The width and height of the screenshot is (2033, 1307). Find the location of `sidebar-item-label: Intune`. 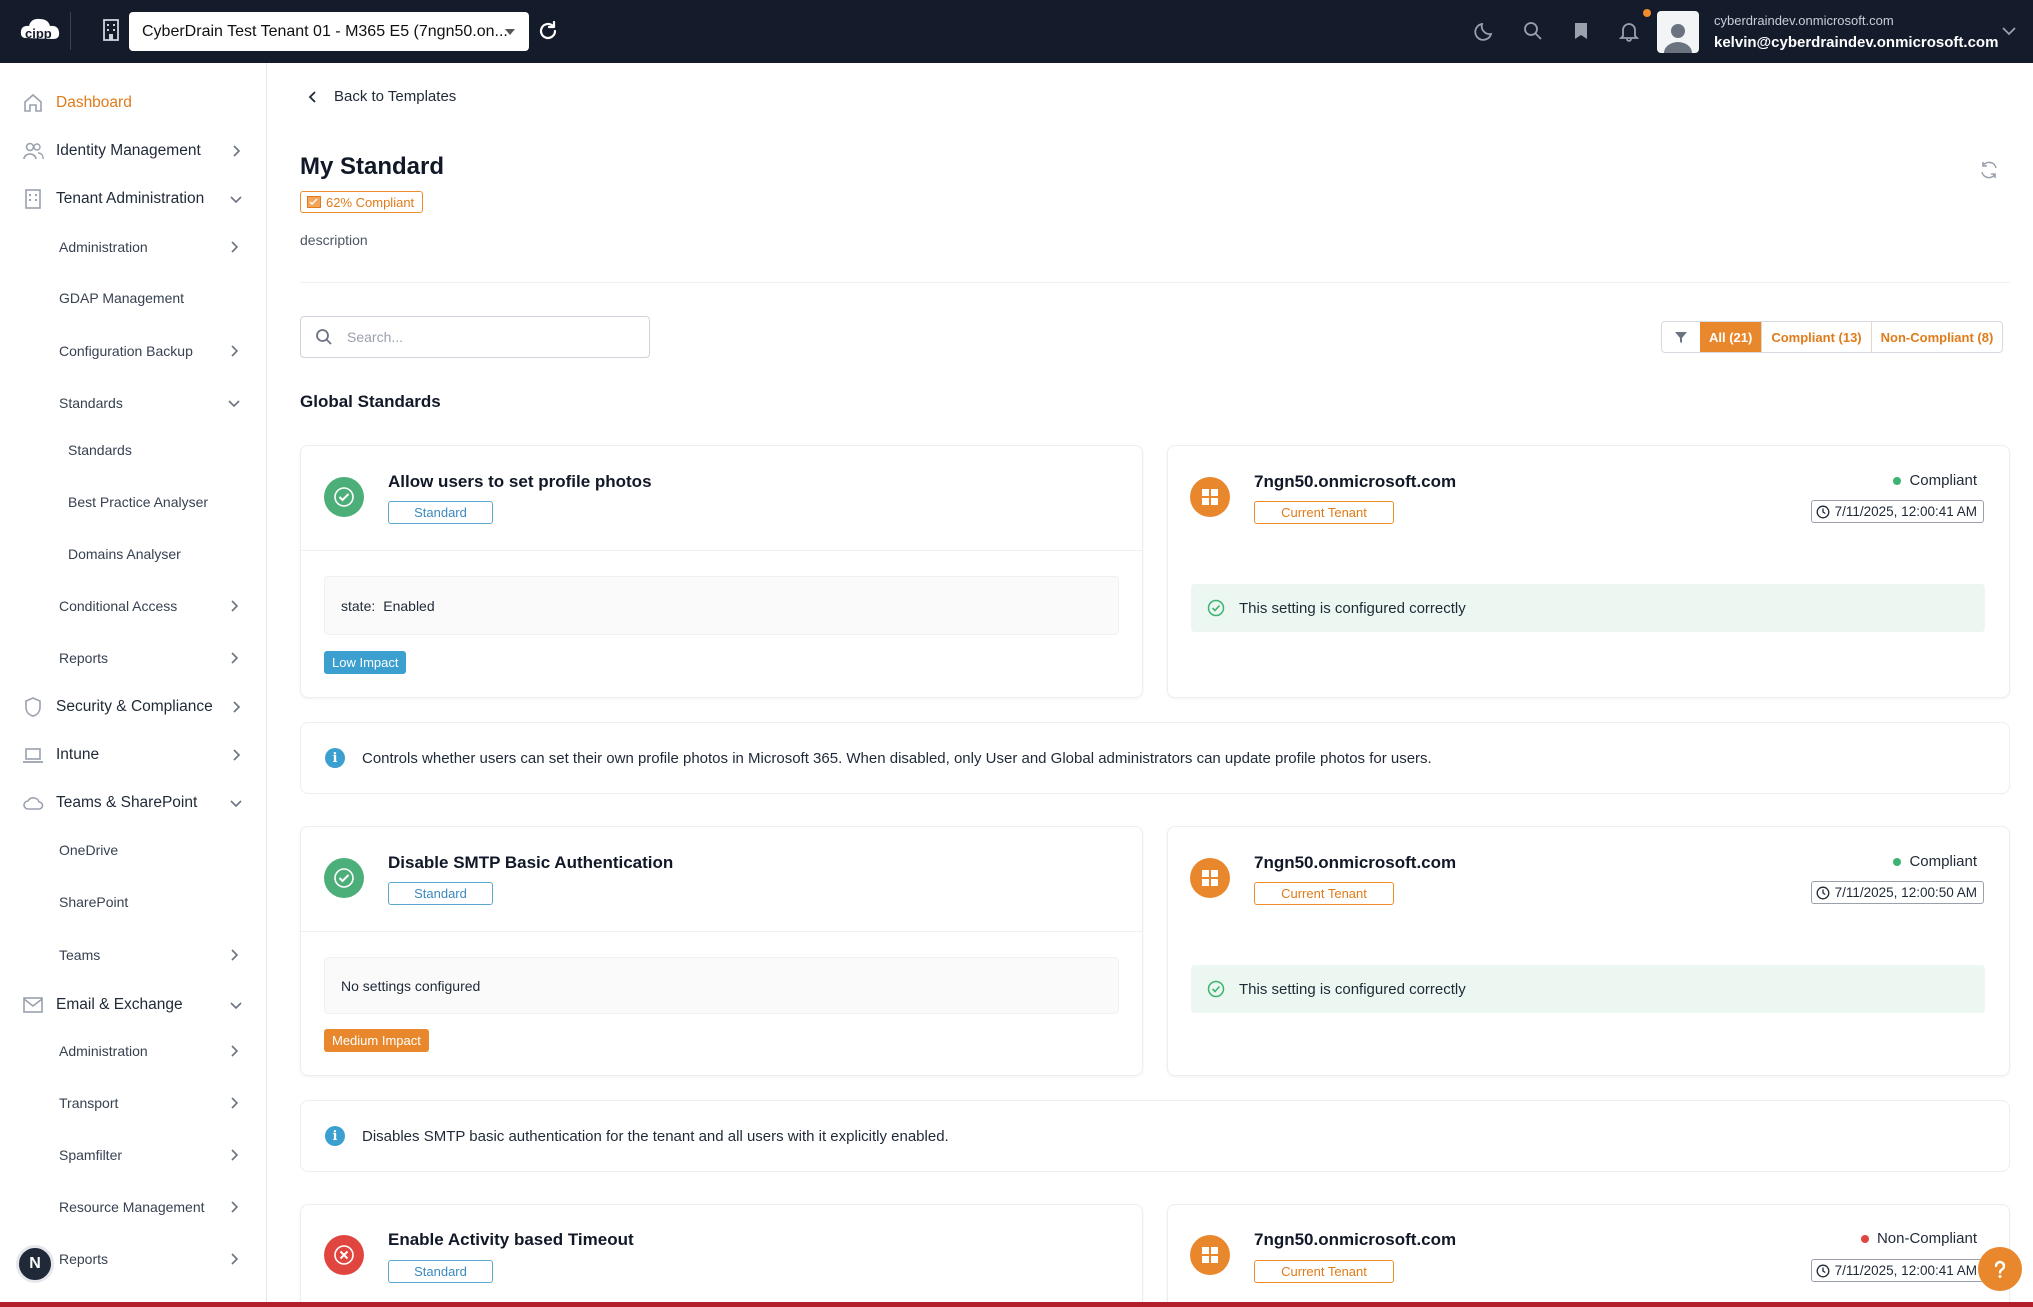

sidebar-item-label: Intune is located at coordinates (78, 754).